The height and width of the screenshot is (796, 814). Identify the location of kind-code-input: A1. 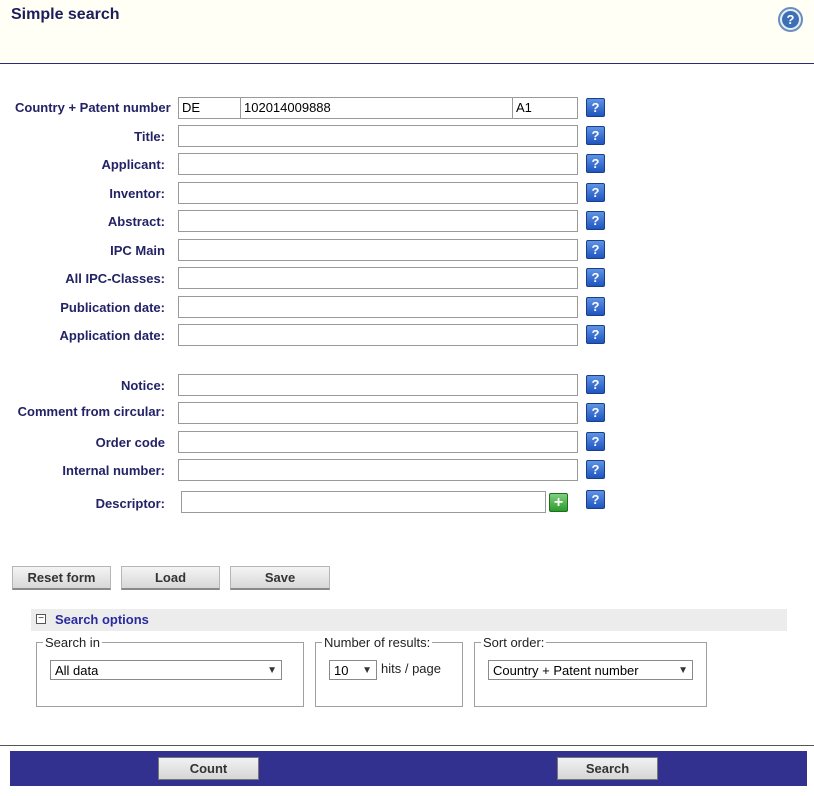
(545, 108).